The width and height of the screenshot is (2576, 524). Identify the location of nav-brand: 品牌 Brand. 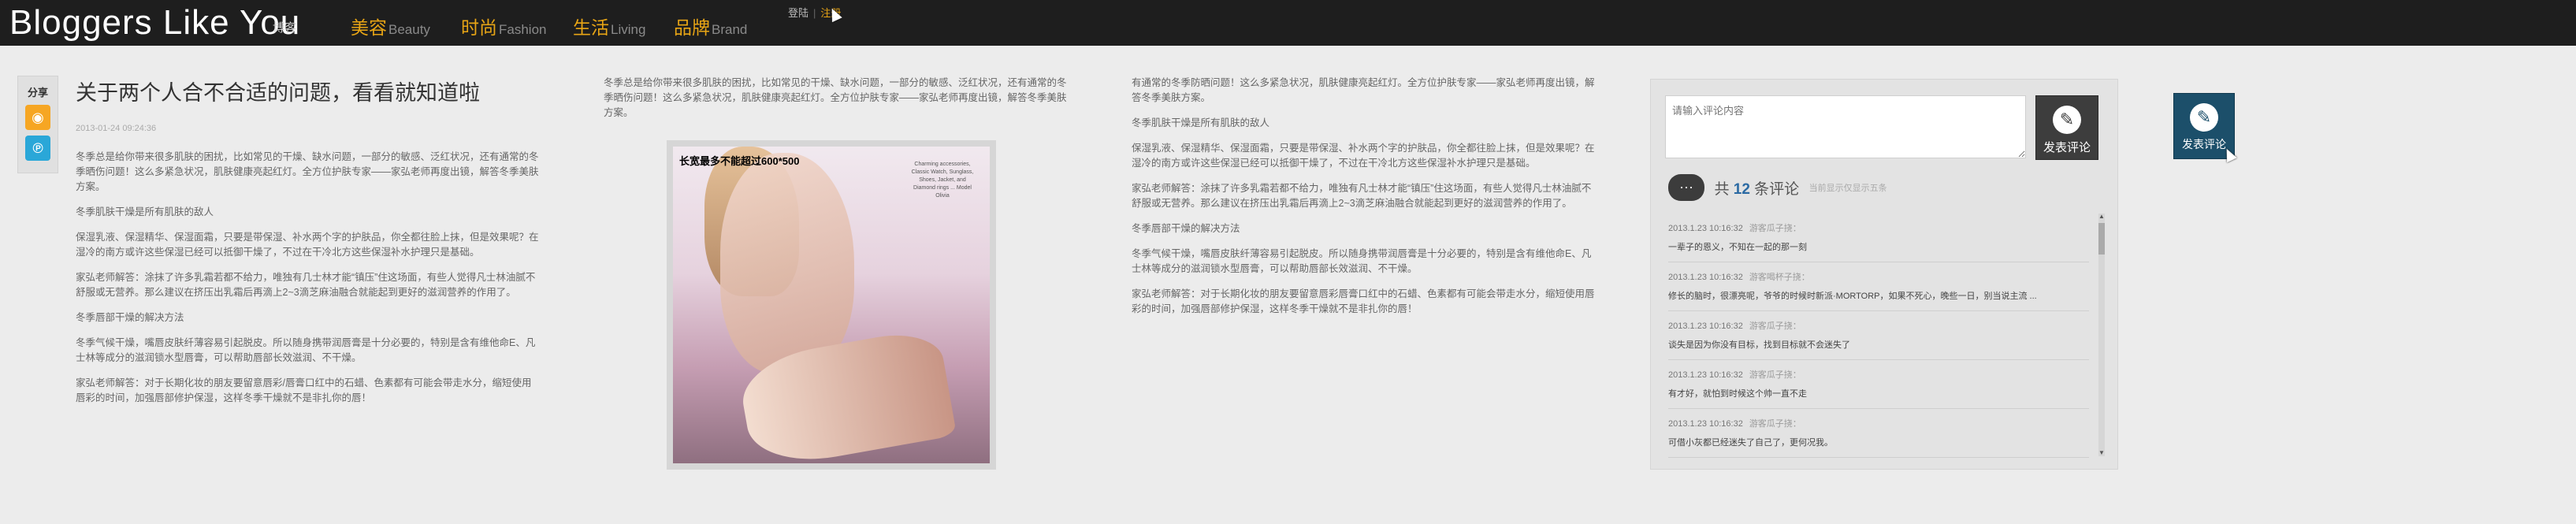
(710, 26).